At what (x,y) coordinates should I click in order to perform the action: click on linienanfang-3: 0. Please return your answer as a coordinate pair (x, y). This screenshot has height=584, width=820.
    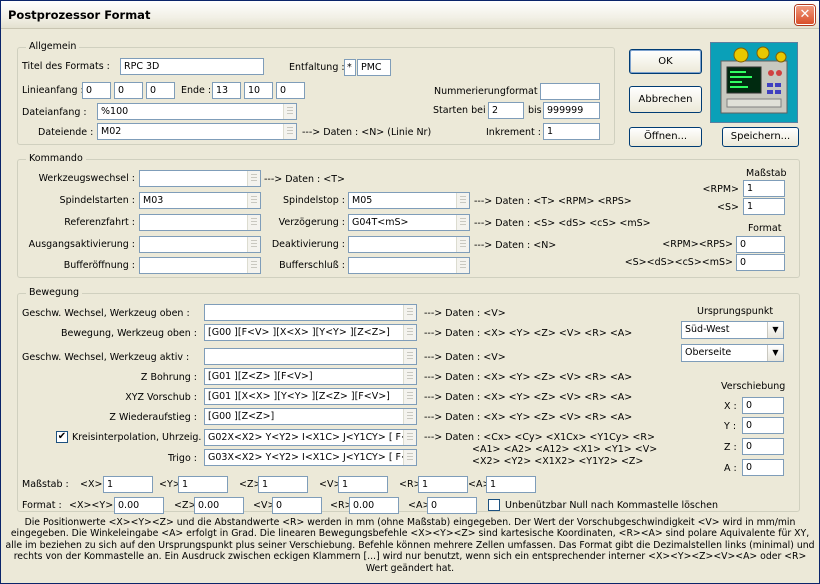
    Looking at the image, I should click on (160, 90).